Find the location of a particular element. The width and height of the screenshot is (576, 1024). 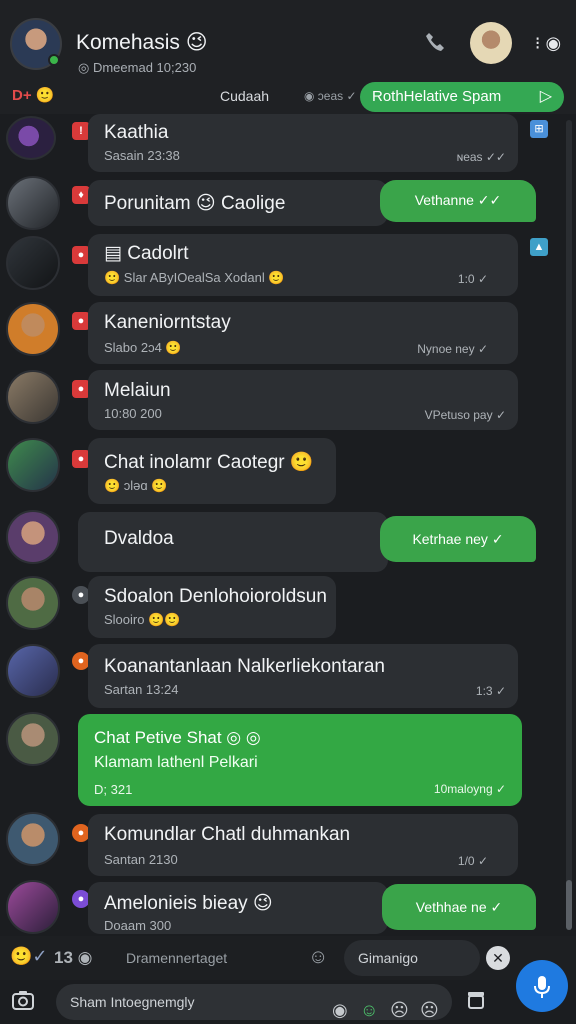

quick-count: 13 ◉ is located at coordinates (73, 957).